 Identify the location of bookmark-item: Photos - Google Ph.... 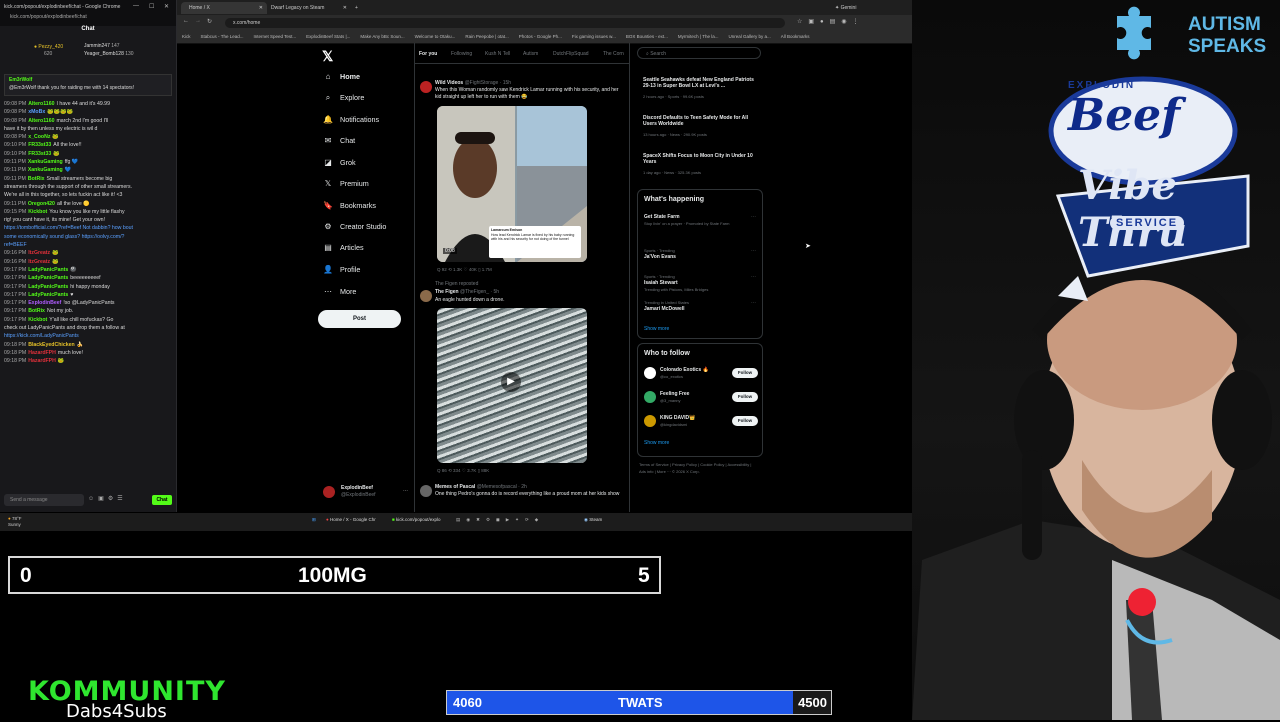
(540, 36).